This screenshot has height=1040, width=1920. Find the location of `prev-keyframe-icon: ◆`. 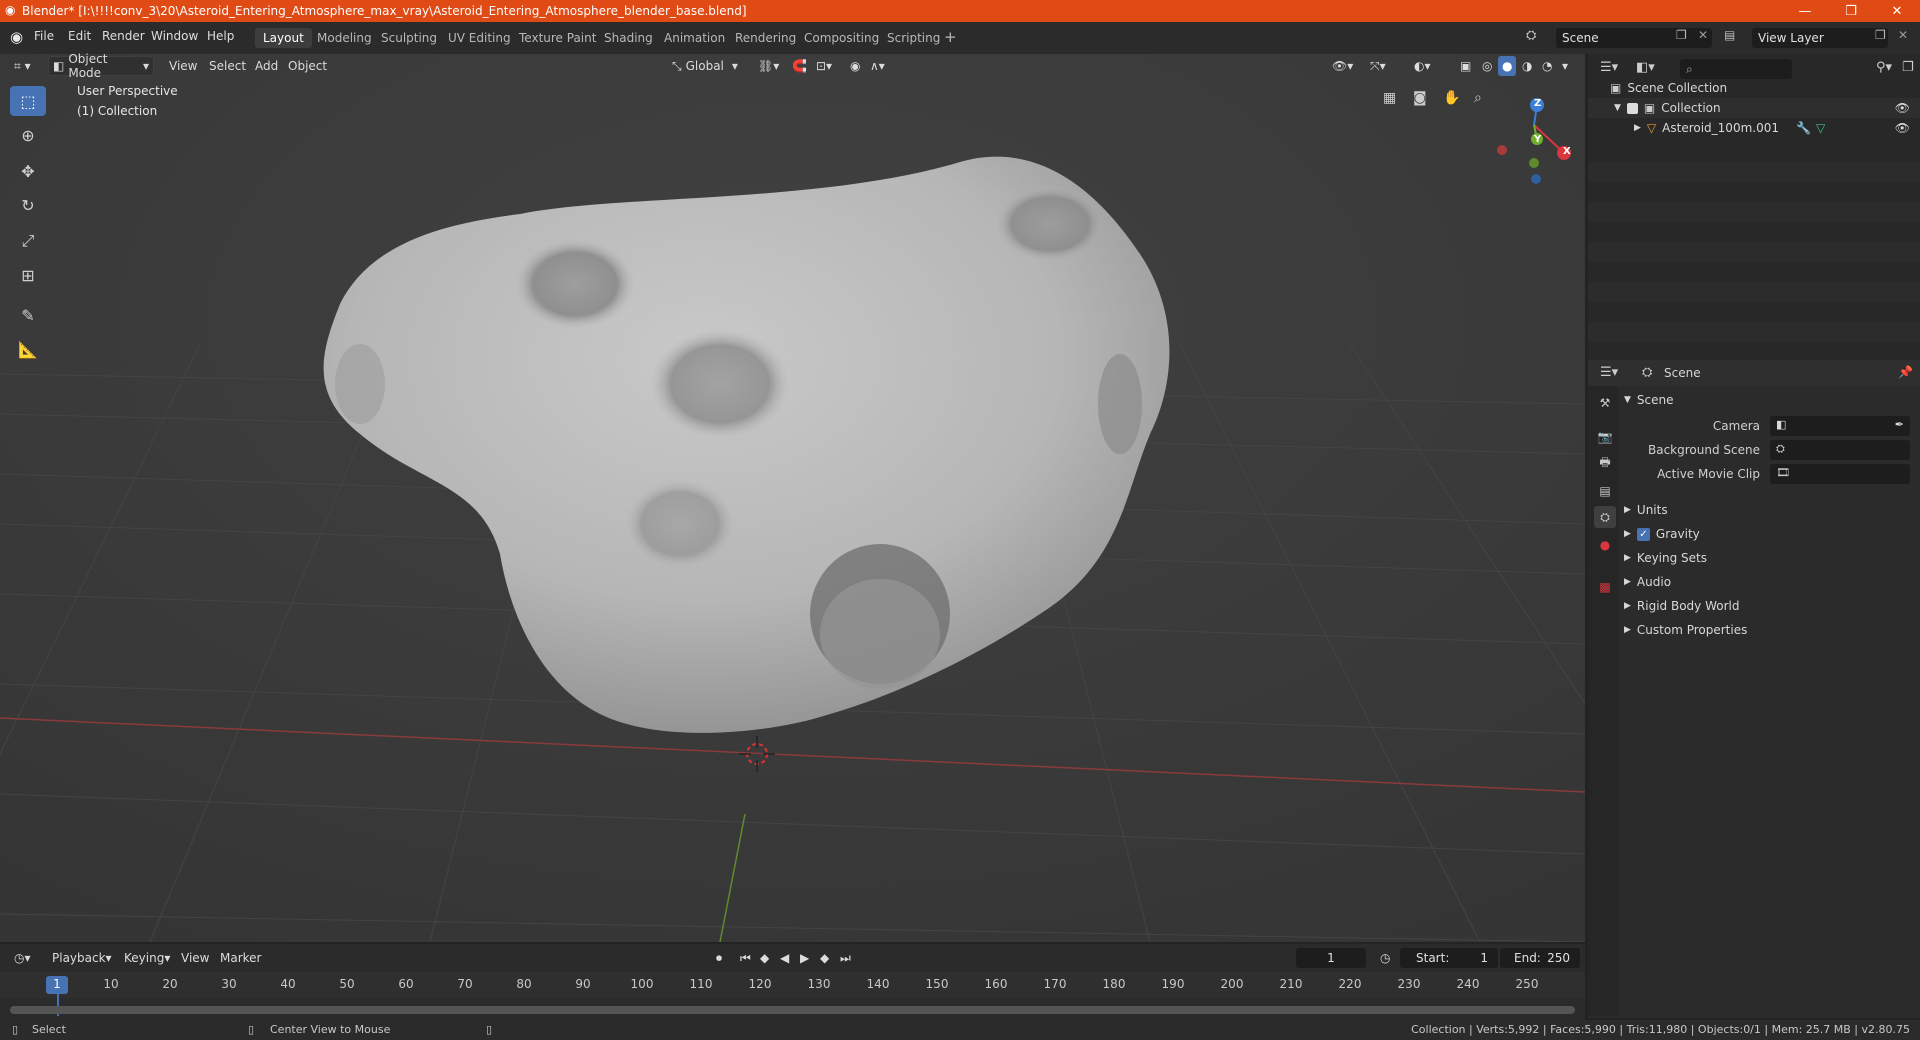

prev-keyframe-icon: ◆ is located at coordinates (764, 958).